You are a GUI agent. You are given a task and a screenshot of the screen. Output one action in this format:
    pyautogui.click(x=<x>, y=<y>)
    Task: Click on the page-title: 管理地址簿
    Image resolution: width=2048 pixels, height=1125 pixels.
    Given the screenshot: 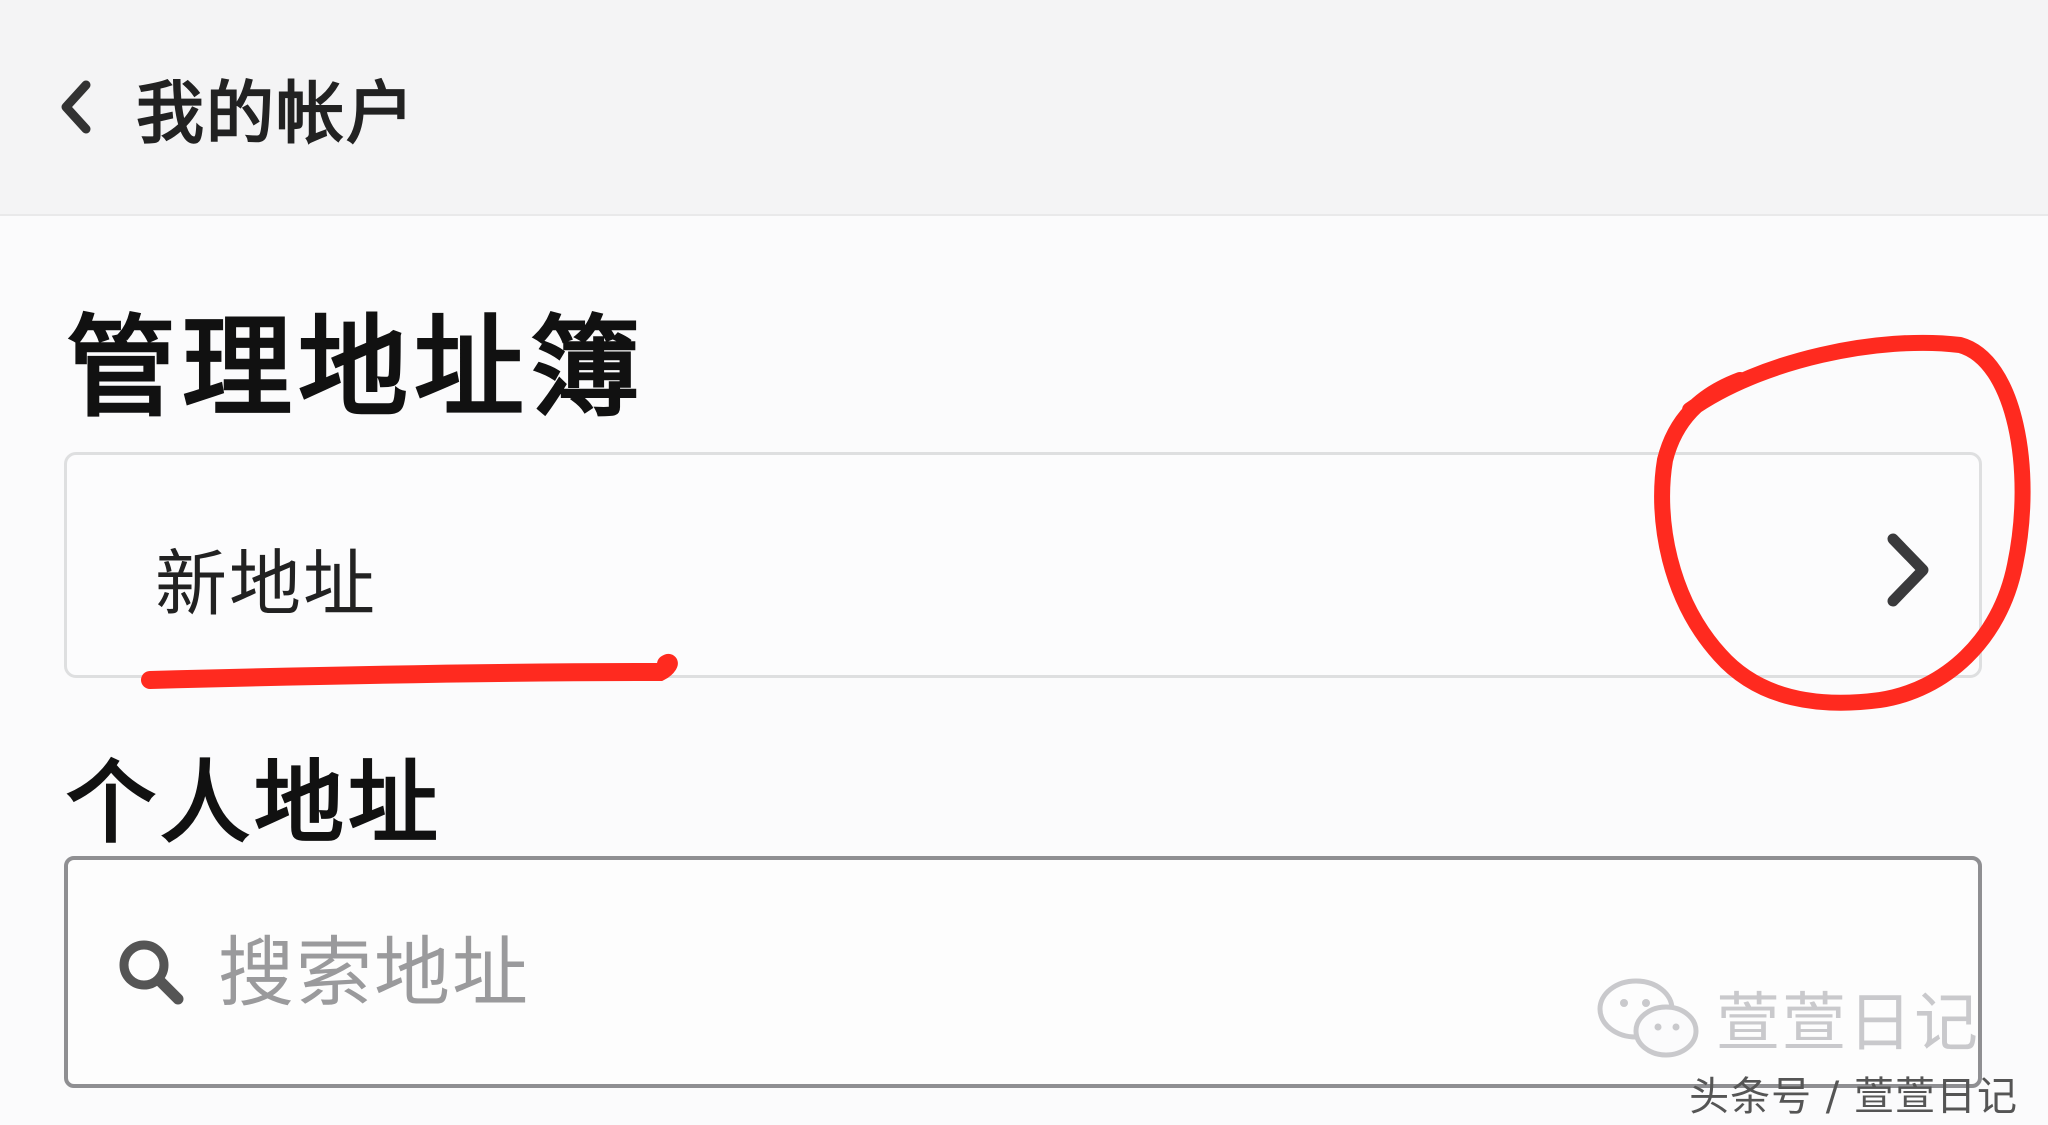 What is the action you would take?
    pyautogui.click(x=356, y=368)
    